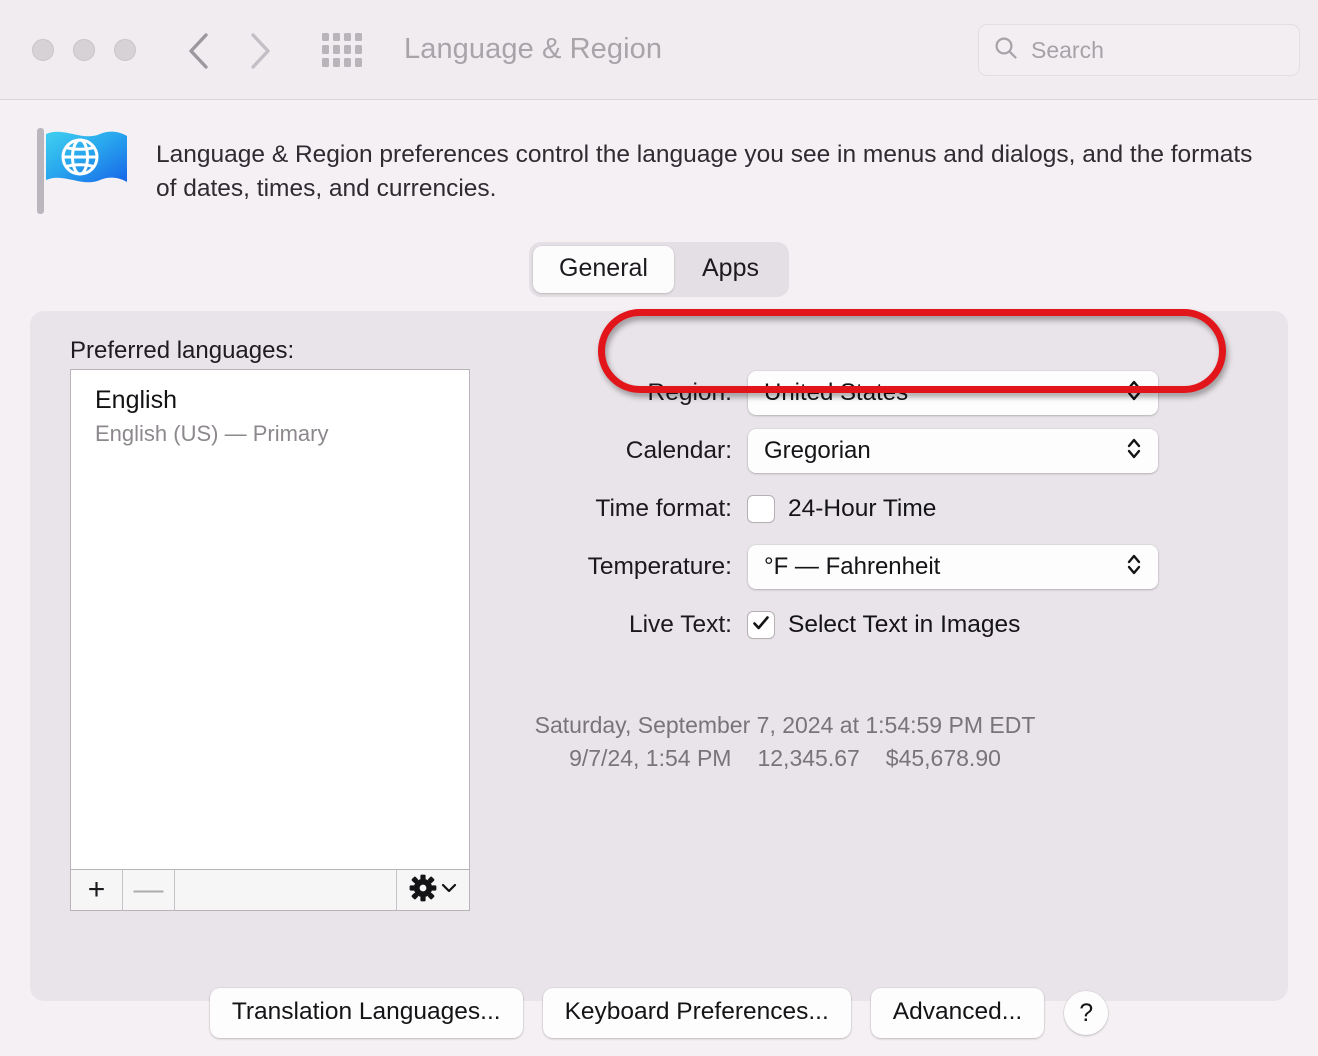 This screenshot has height=1056, width=1318. What do you see at coordinates (603, 269) in the screenshot?
I see `tab-general: General` at bounding box center [603, 269].